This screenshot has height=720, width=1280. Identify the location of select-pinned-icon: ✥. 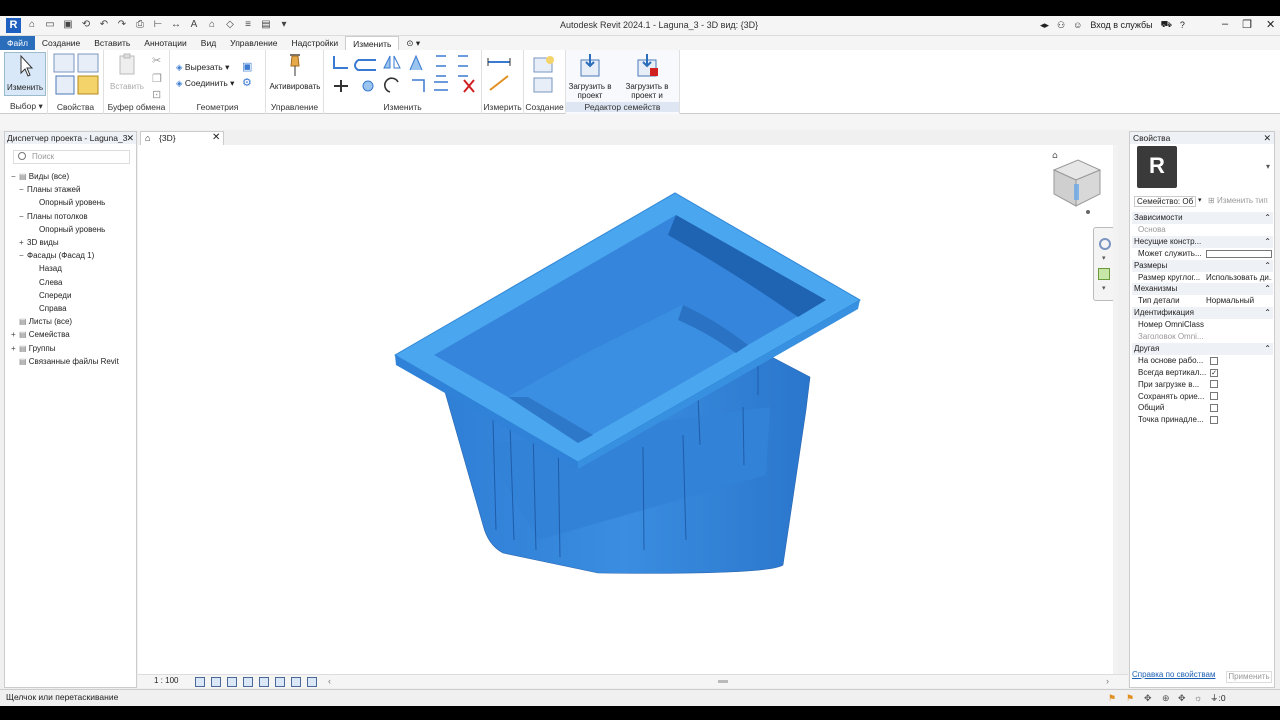
(1149, 698).